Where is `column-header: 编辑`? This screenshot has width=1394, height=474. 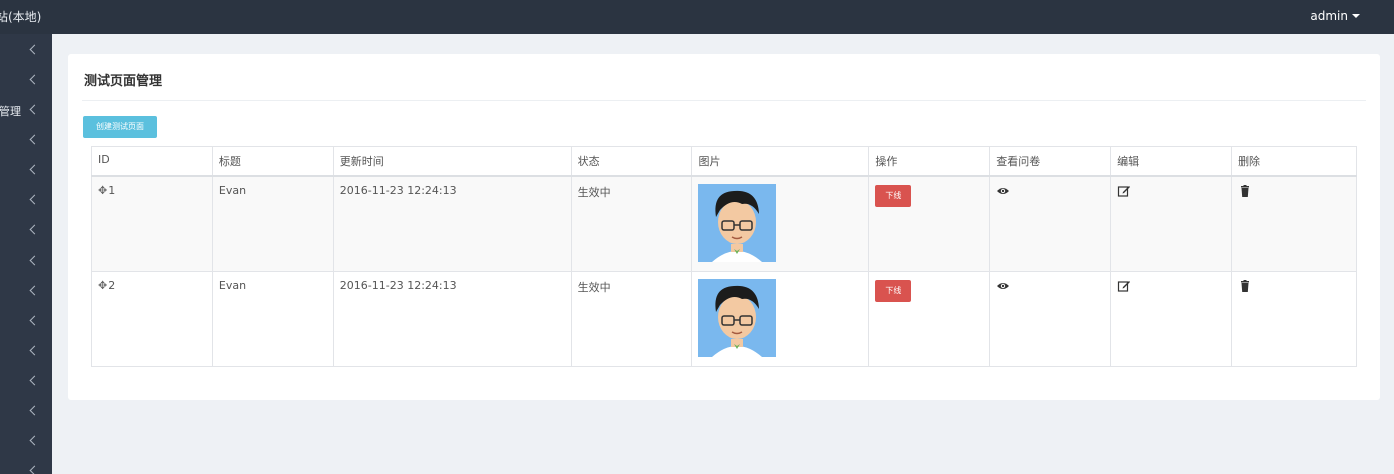
column-header: 编辑 is located at coordinates (1171, 161).